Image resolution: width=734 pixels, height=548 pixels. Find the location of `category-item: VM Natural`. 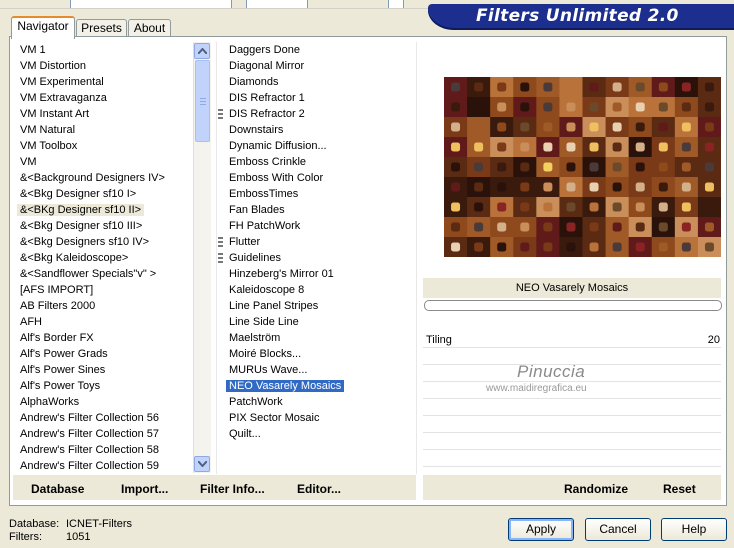

category-item: VM Natural is located at coordinates (47, 130).